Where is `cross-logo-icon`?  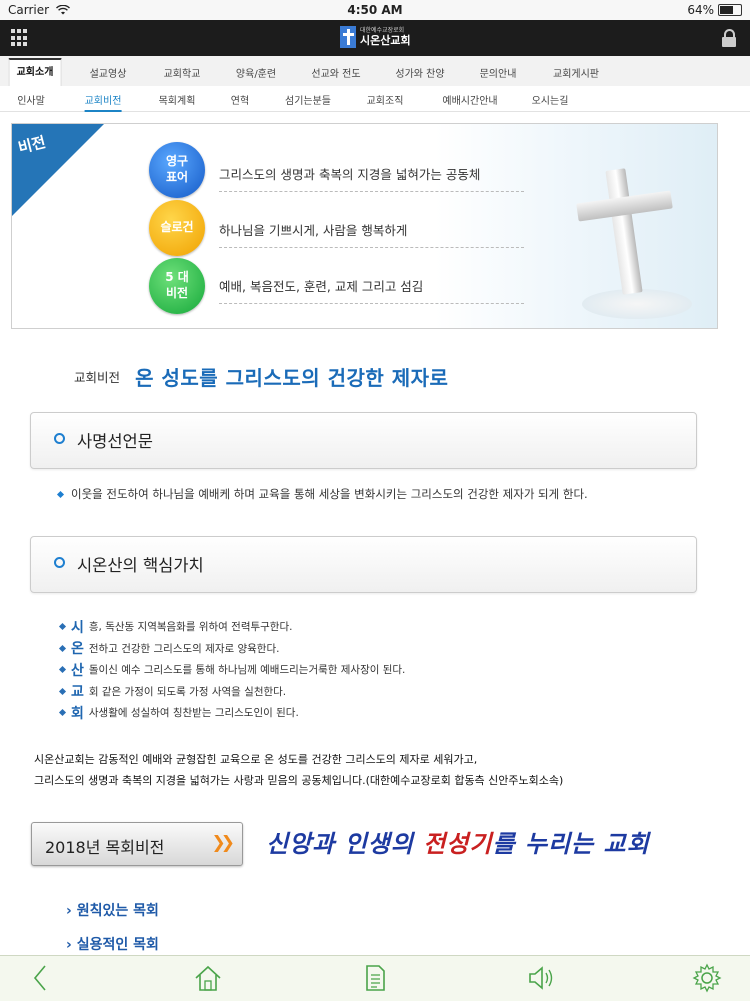
cross-logo-icon is located at coordinates (348, 37).